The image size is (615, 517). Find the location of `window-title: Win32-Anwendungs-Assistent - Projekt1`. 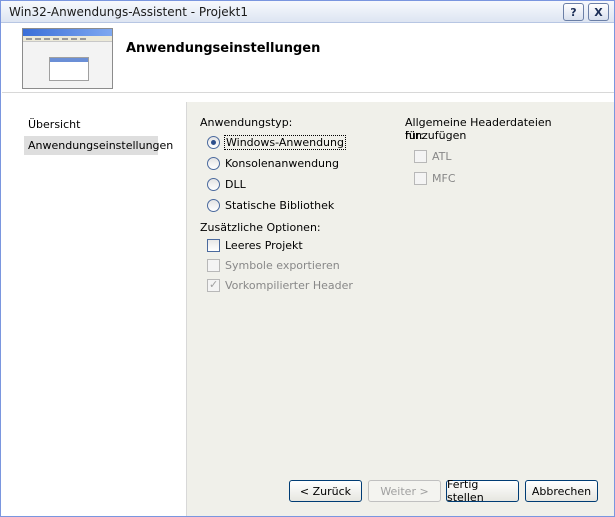

window-title: Win32-Anwendungs-Assistent - Projekt1 is located at coordinates (128, 12).